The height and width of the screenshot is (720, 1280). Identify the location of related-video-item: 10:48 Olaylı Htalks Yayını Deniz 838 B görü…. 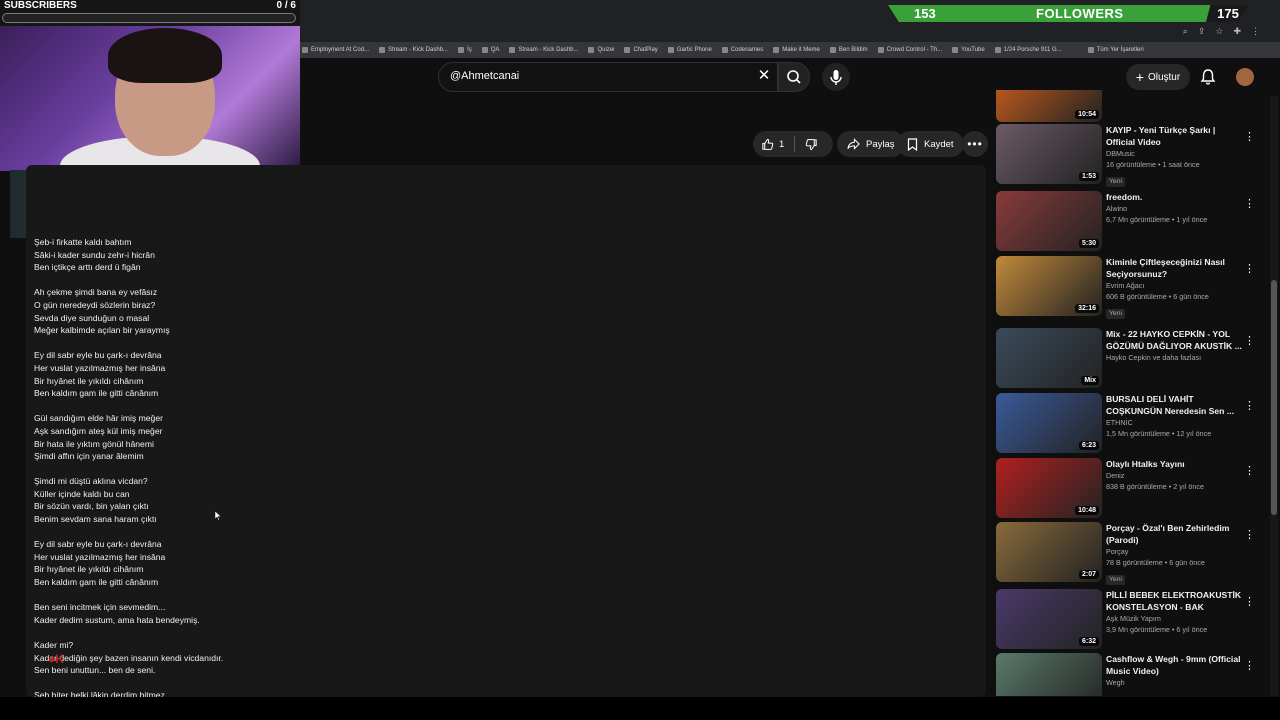
(1131, 488).